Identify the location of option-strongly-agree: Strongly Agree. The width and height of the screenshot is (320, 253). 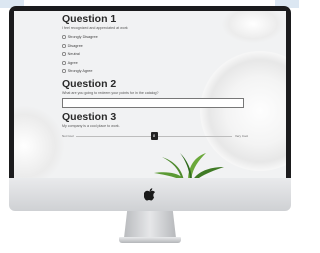
(155, 71).